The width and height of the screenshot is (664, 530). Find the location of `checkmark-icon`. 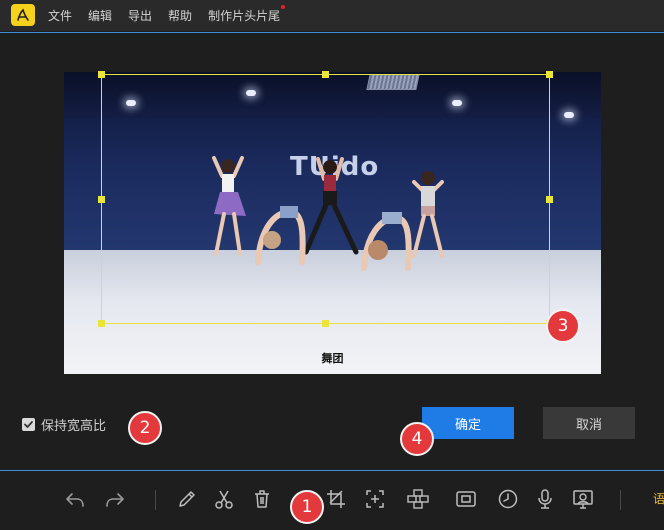

checkmark-icon is located at coordinates (28, 424).